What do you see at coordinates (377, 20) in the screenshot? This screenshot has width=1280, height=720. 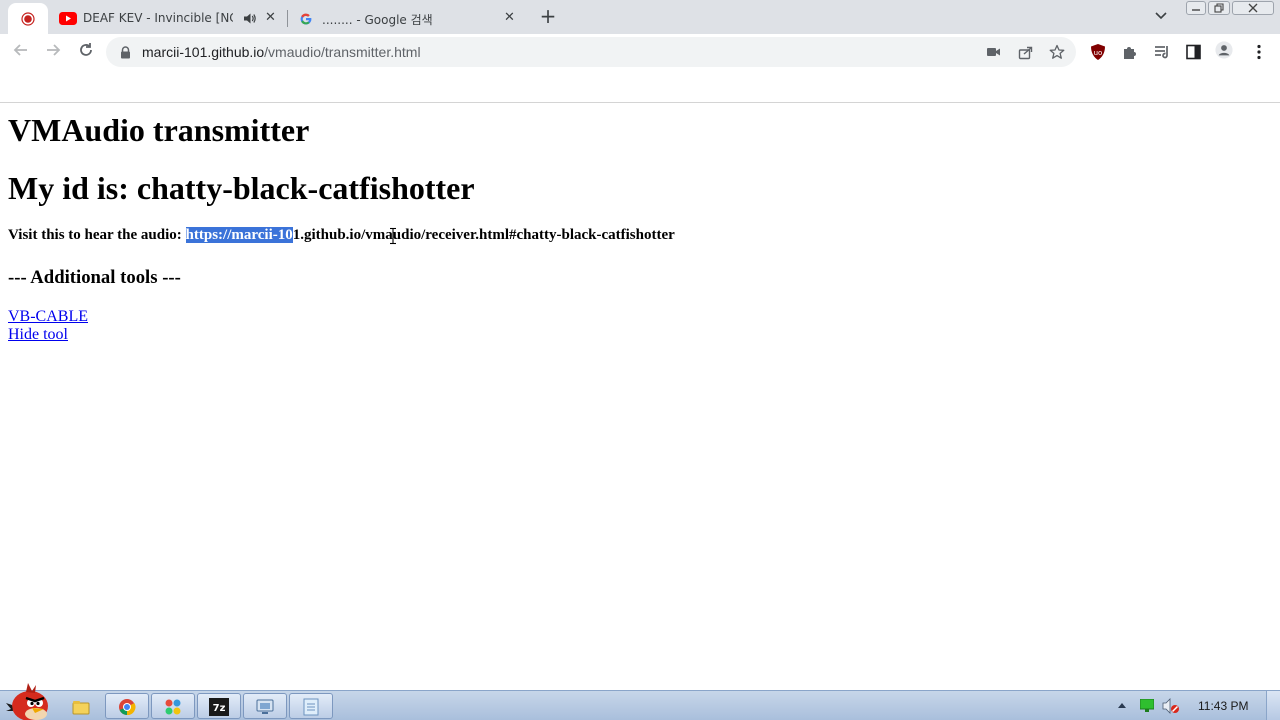 I see `tab-title: ........ - Google 검색` at bounding box center [377, 20].